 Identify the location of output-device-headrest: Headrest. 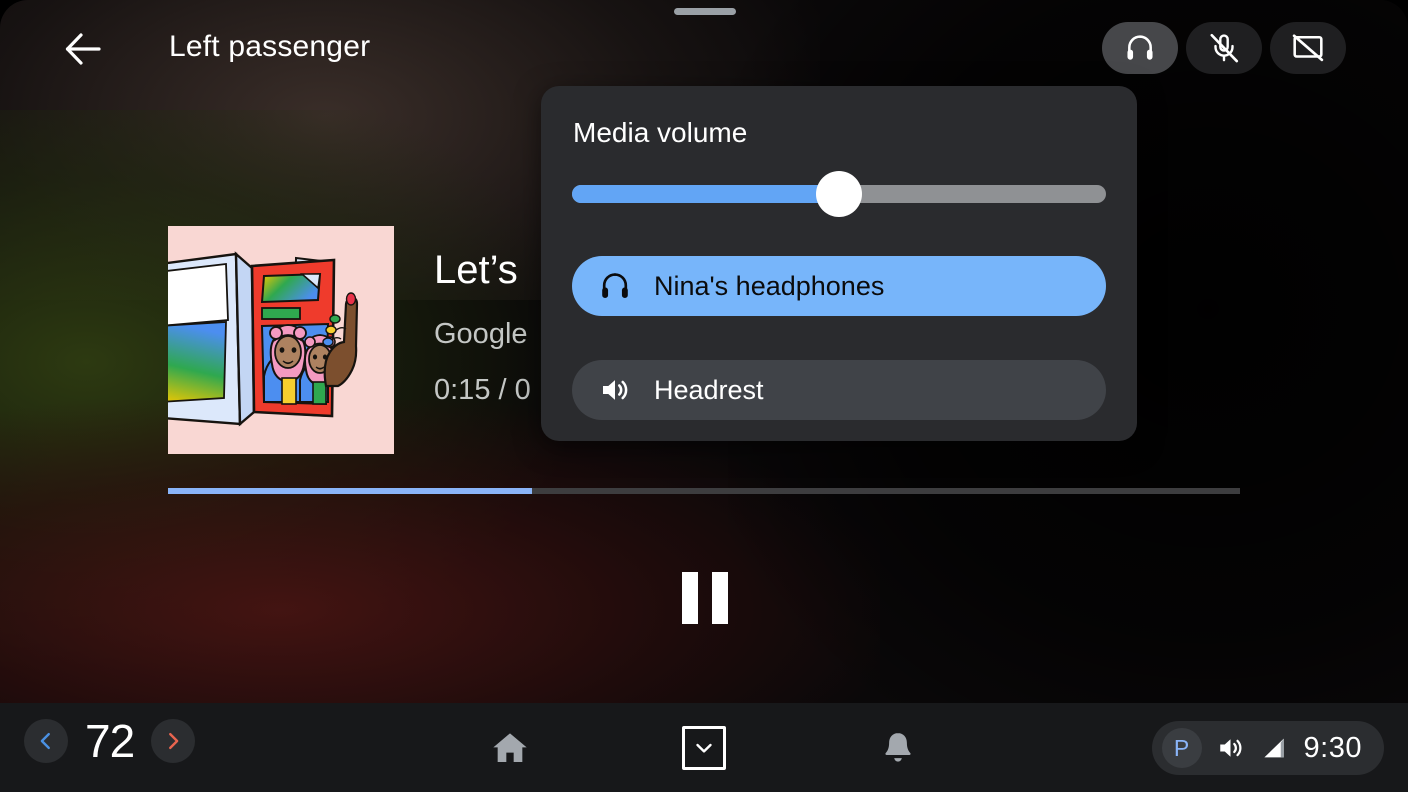
(839, 390).